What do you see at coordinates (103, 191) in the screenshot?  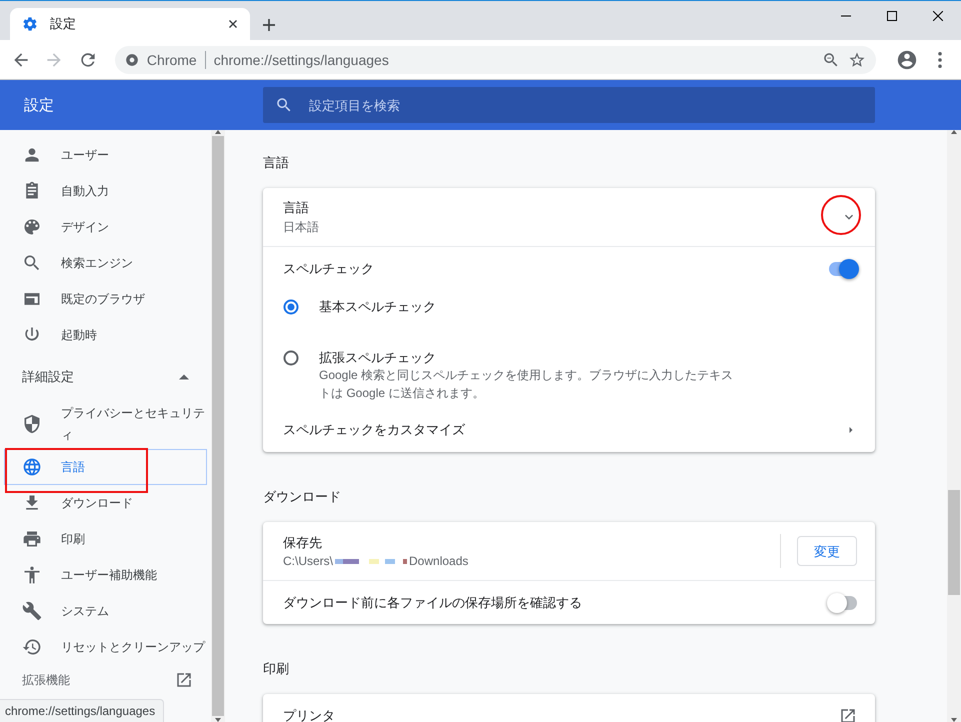 I see `sidebar-item: 自動入力` at bounding box center [103, 191].